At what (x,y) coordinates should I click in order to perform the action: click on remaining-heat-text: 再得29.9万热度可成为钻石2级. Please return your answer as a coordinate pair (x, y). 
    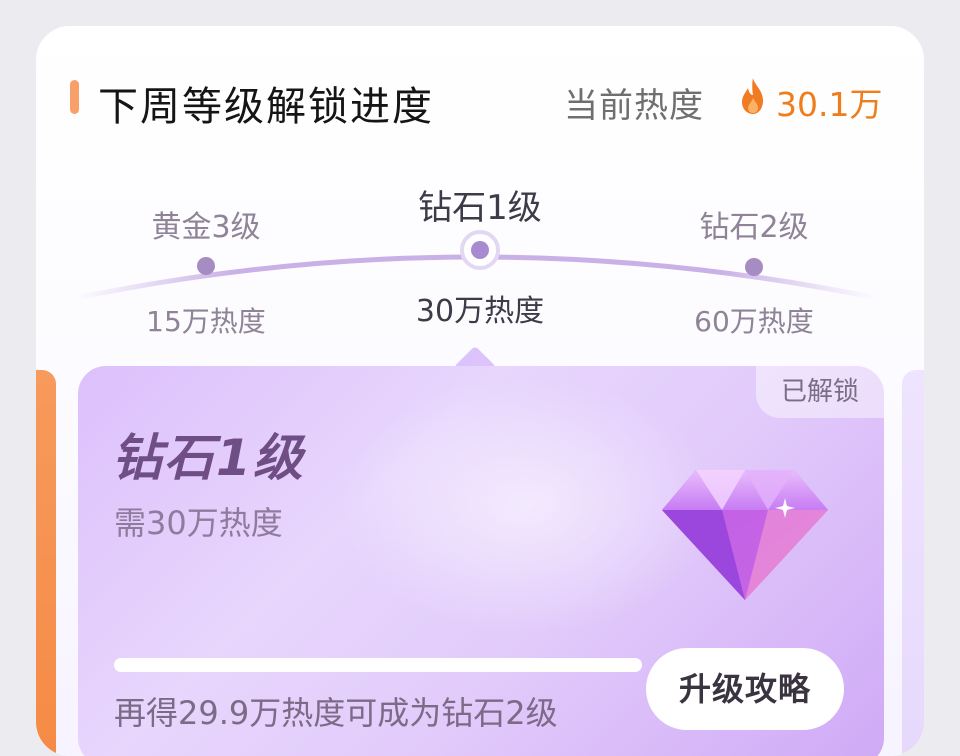
    Looking at the image, I should click on (336, 713).